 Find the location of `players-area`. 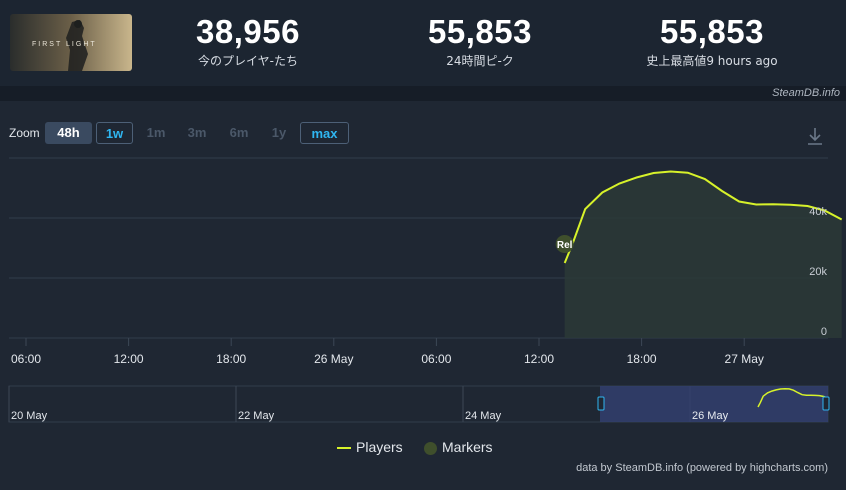

players-area is located at coordinates (703, 254).